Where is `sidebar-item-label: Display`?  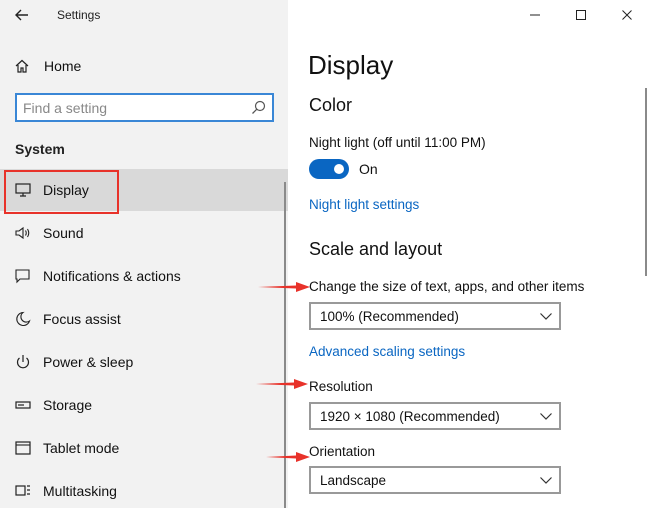 sidebar-item-label: Display is located at coordinates (66, 190).